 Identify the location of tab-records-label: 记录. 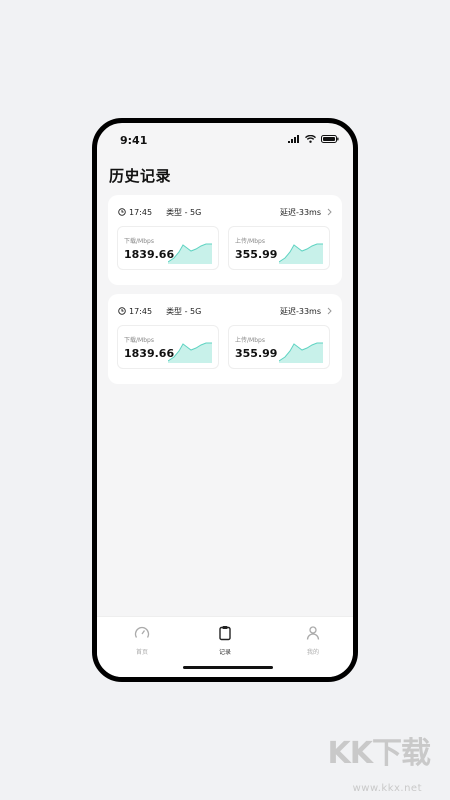
(224, 652).